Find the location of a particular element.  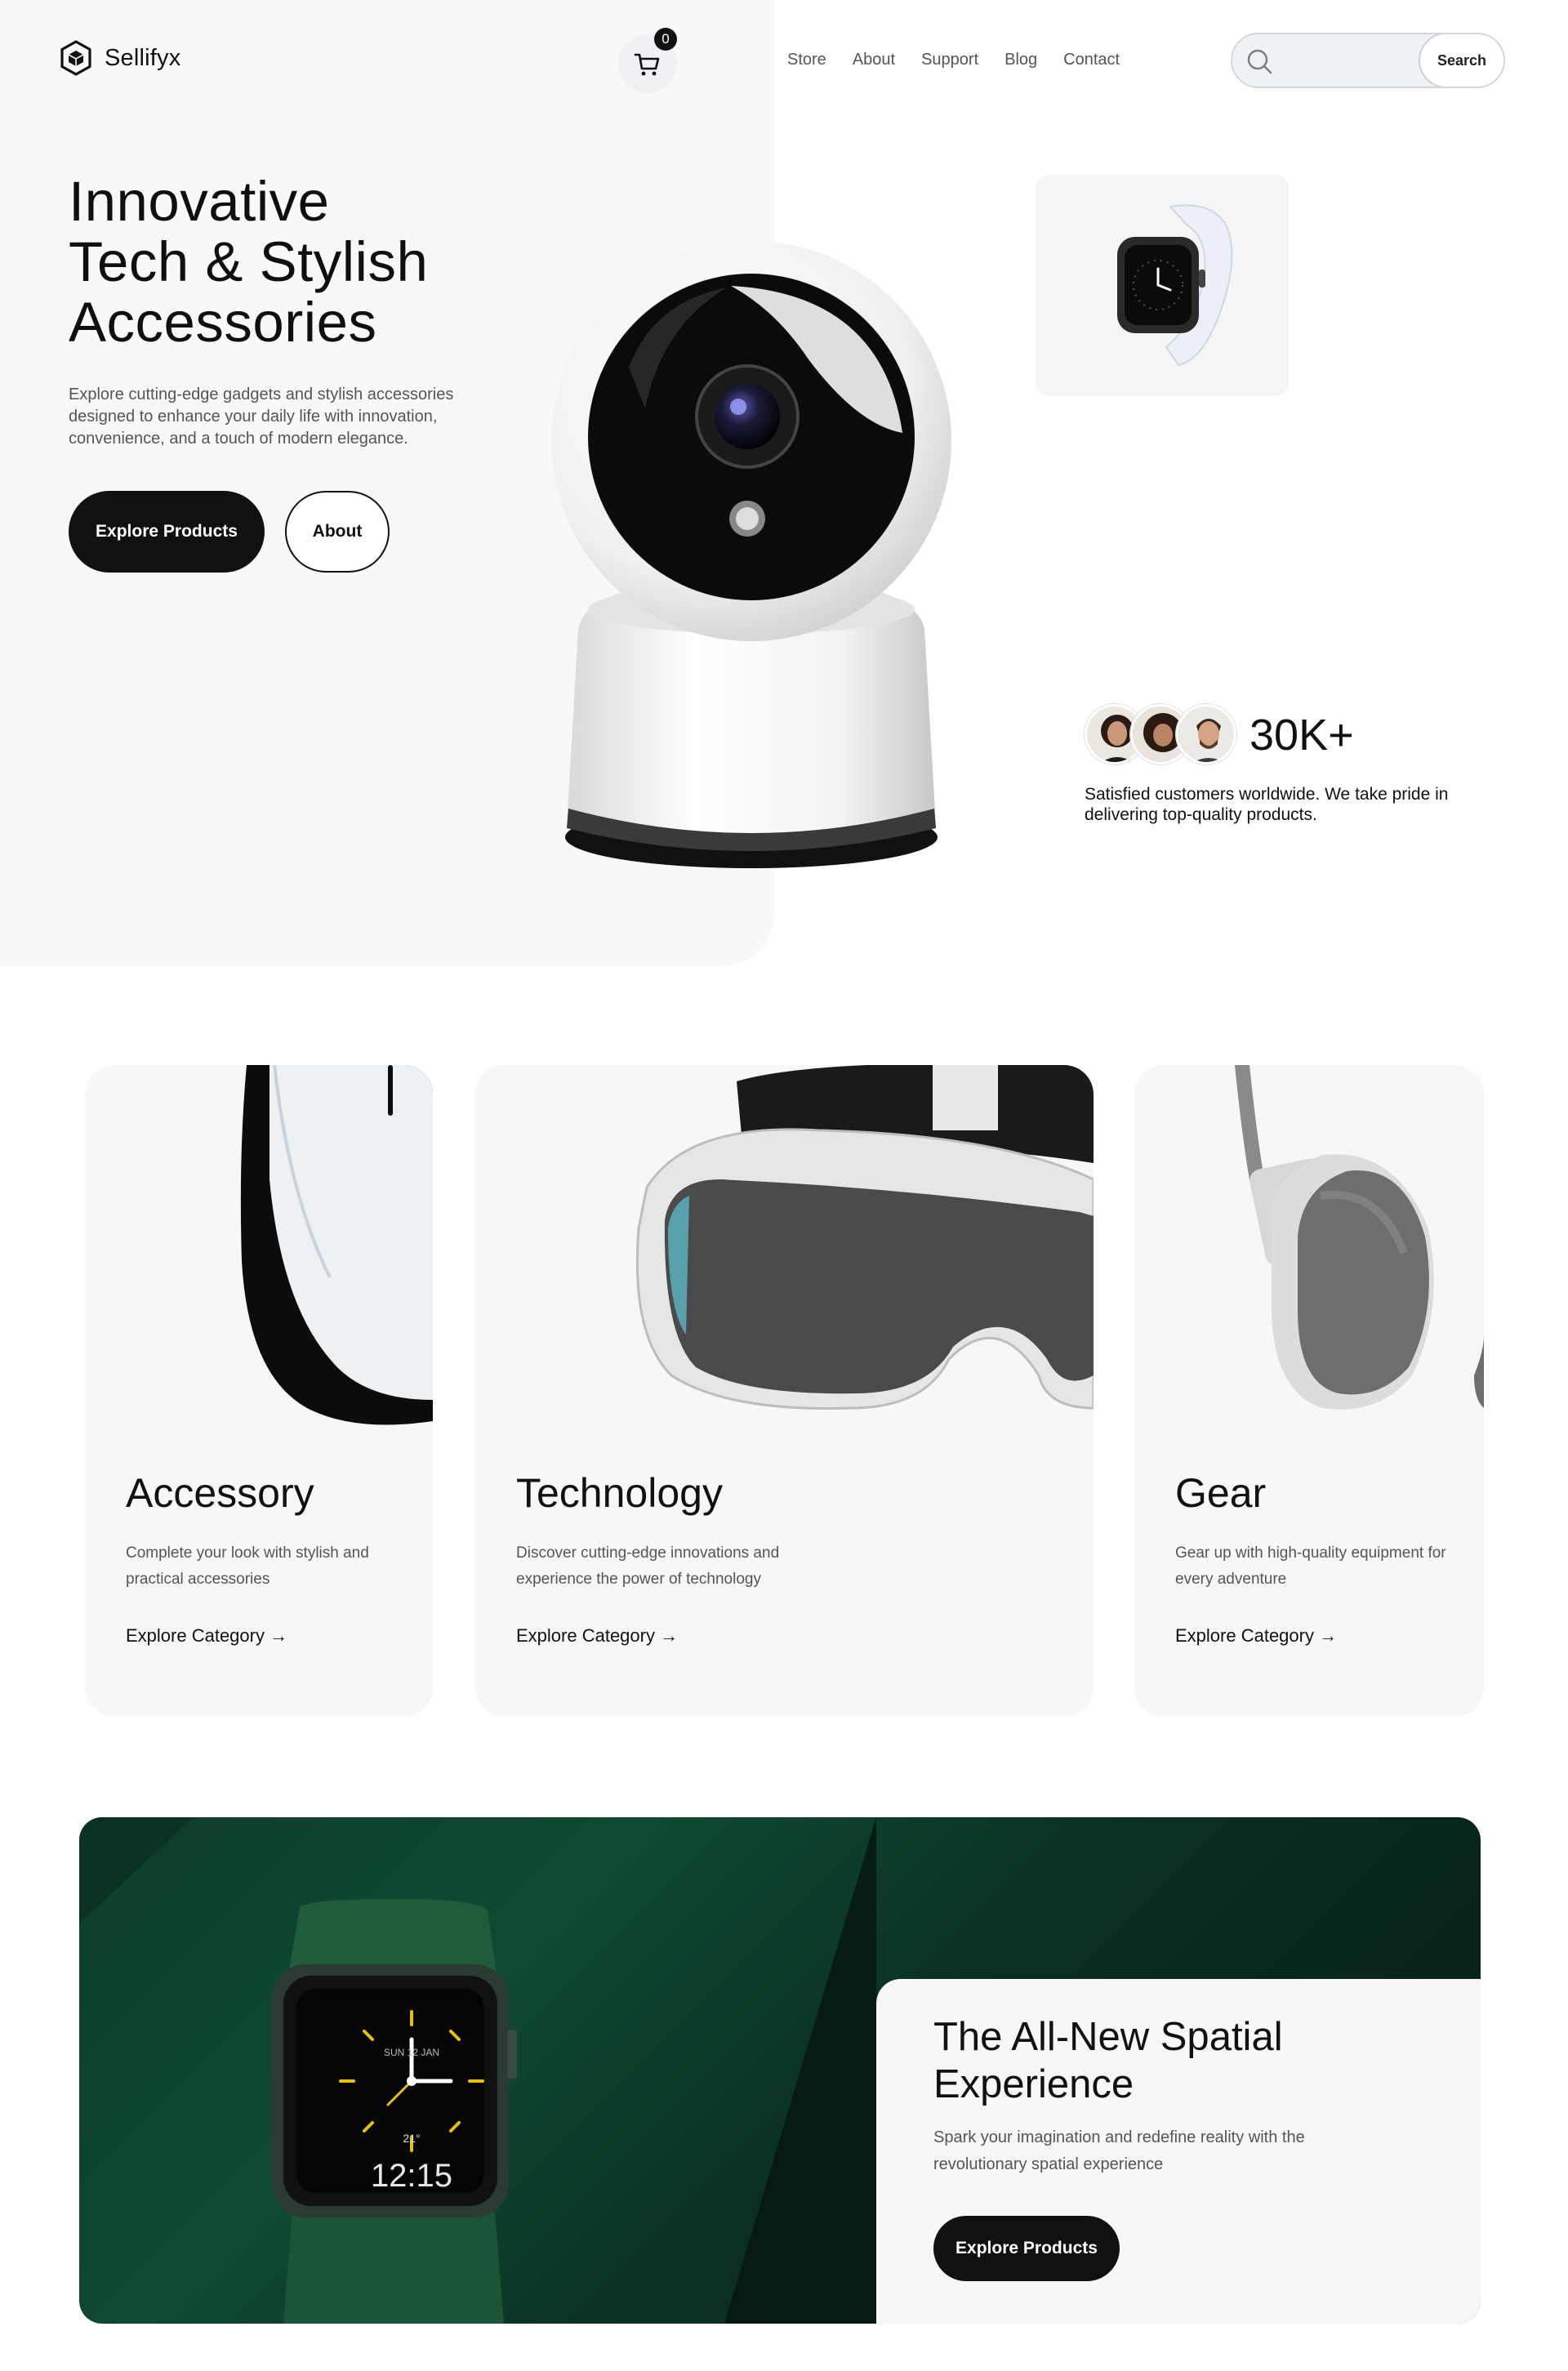

brand-logo: Sellifyx is located at coordinates (119, 58).